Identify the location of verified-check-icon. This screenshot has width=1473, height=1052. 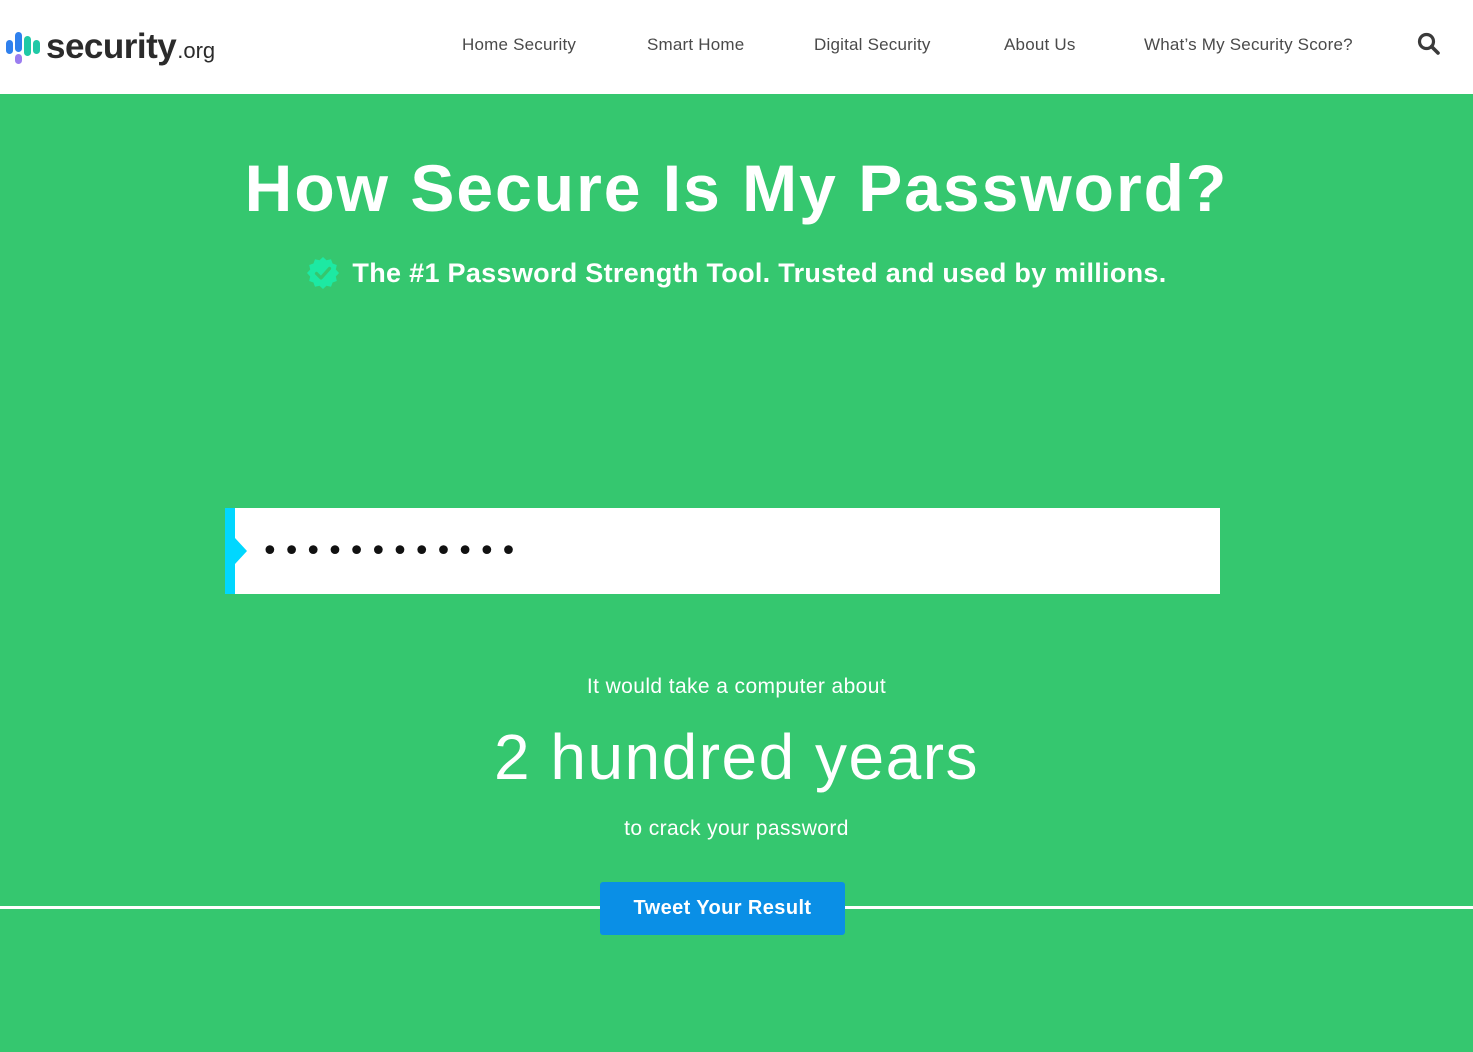
(323, 273).